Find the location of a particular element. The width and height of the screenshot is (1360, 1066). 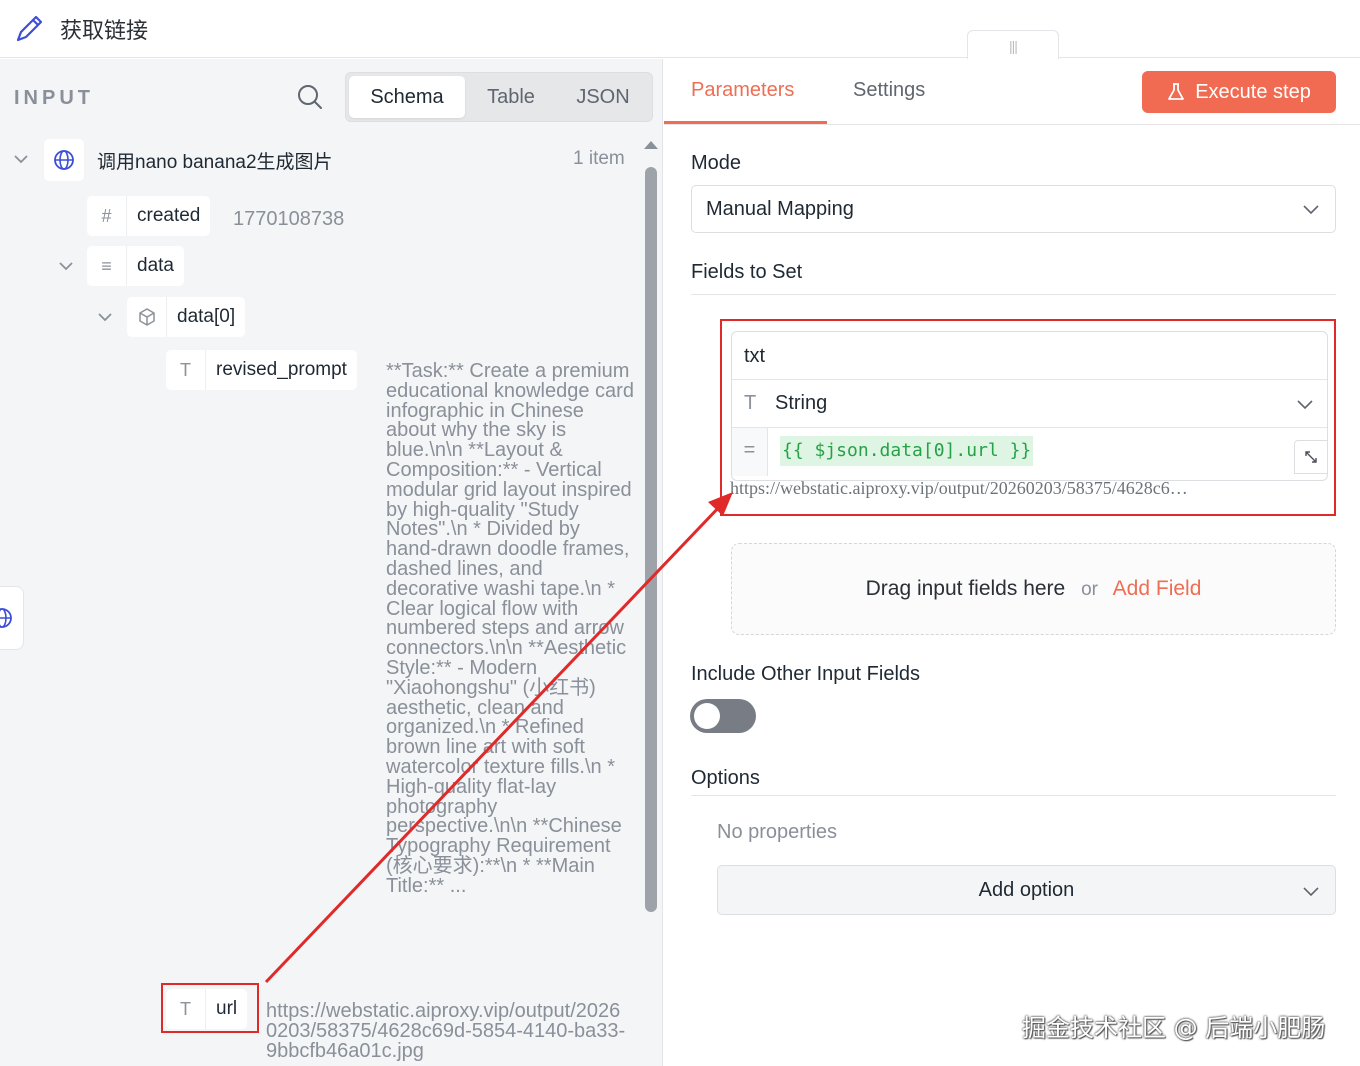

node-title: 获取链接 is located at coordinates (104, 29).